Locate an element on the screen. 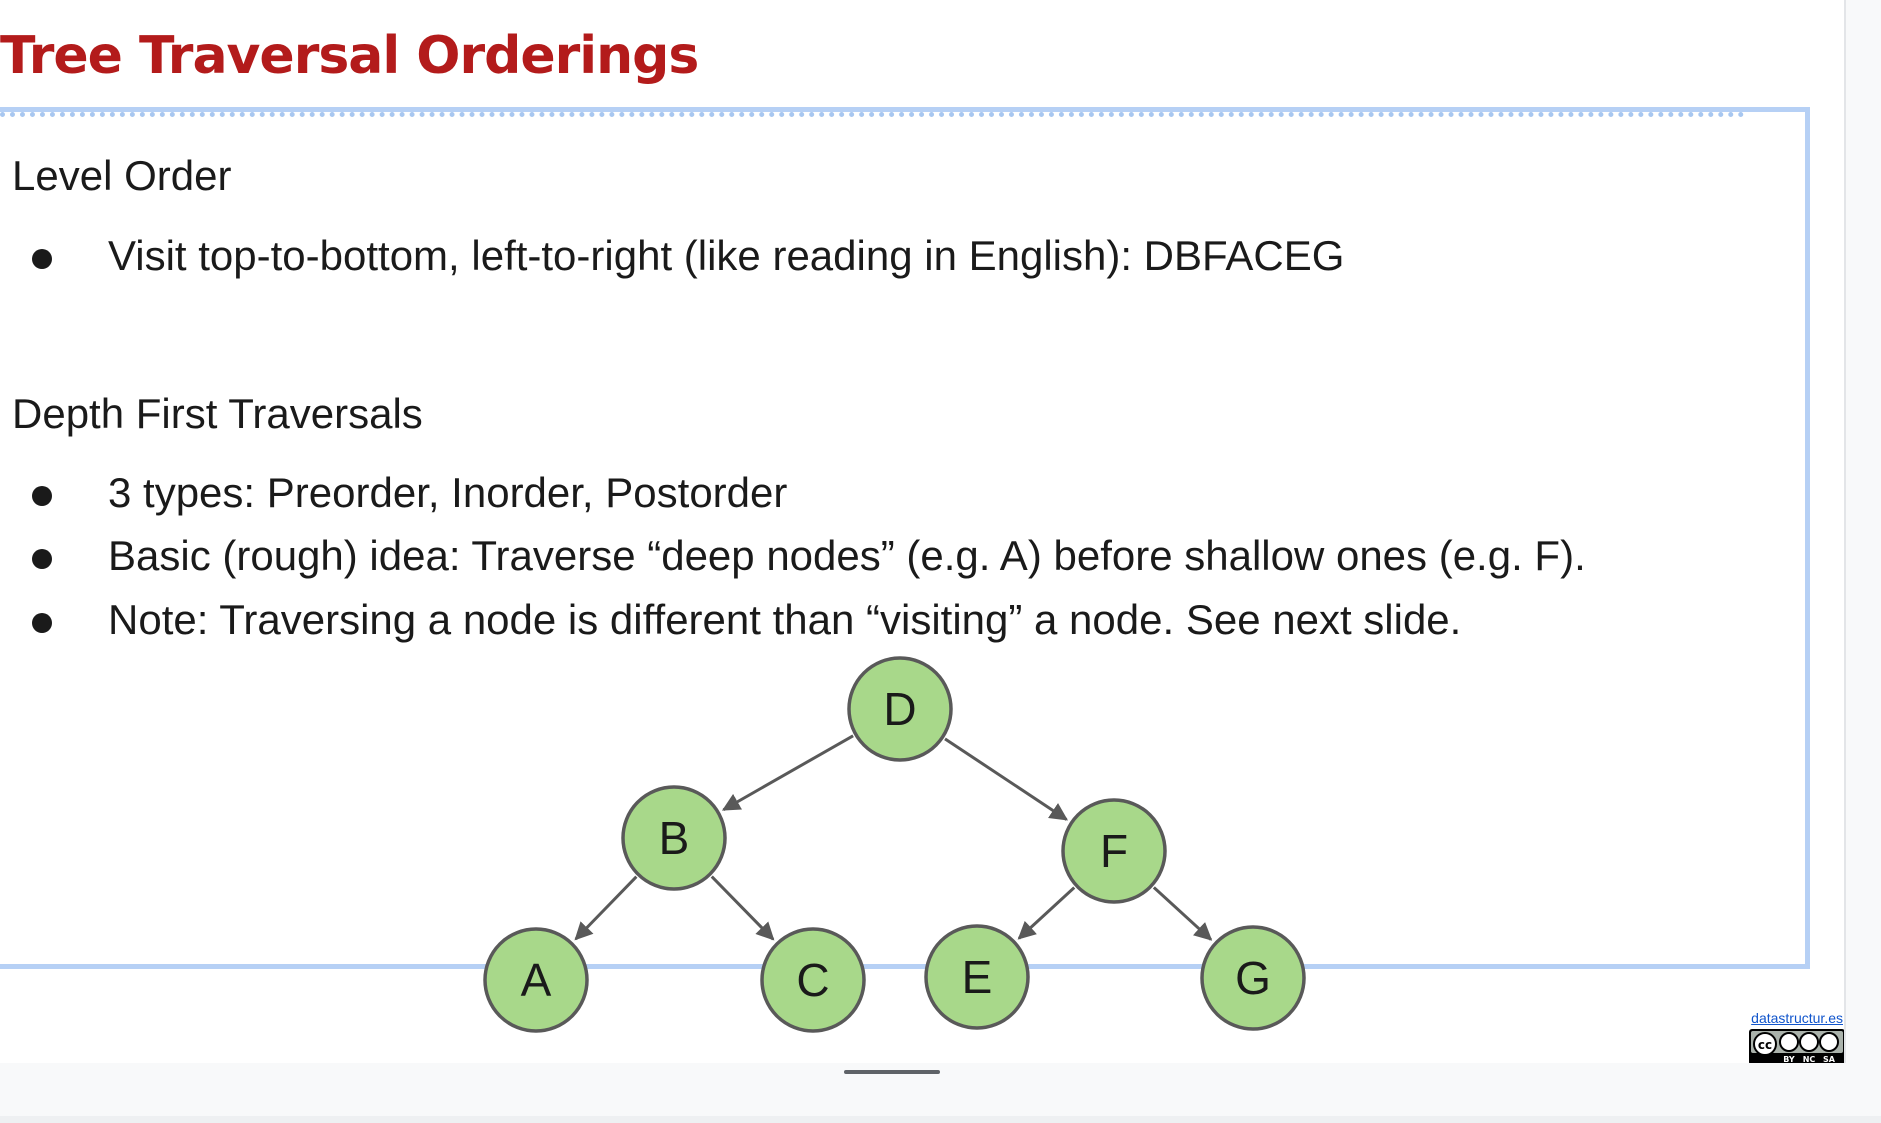 The image size is (1881, 1123). tree-node-b: B is located at coordinates (674, 838).